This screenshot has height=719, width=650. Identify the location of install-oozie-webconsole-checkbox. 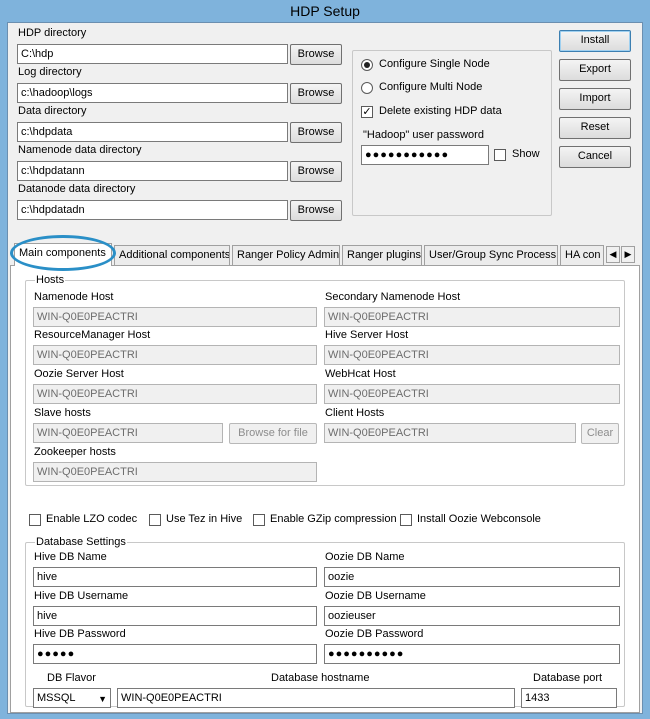
(406, 520).